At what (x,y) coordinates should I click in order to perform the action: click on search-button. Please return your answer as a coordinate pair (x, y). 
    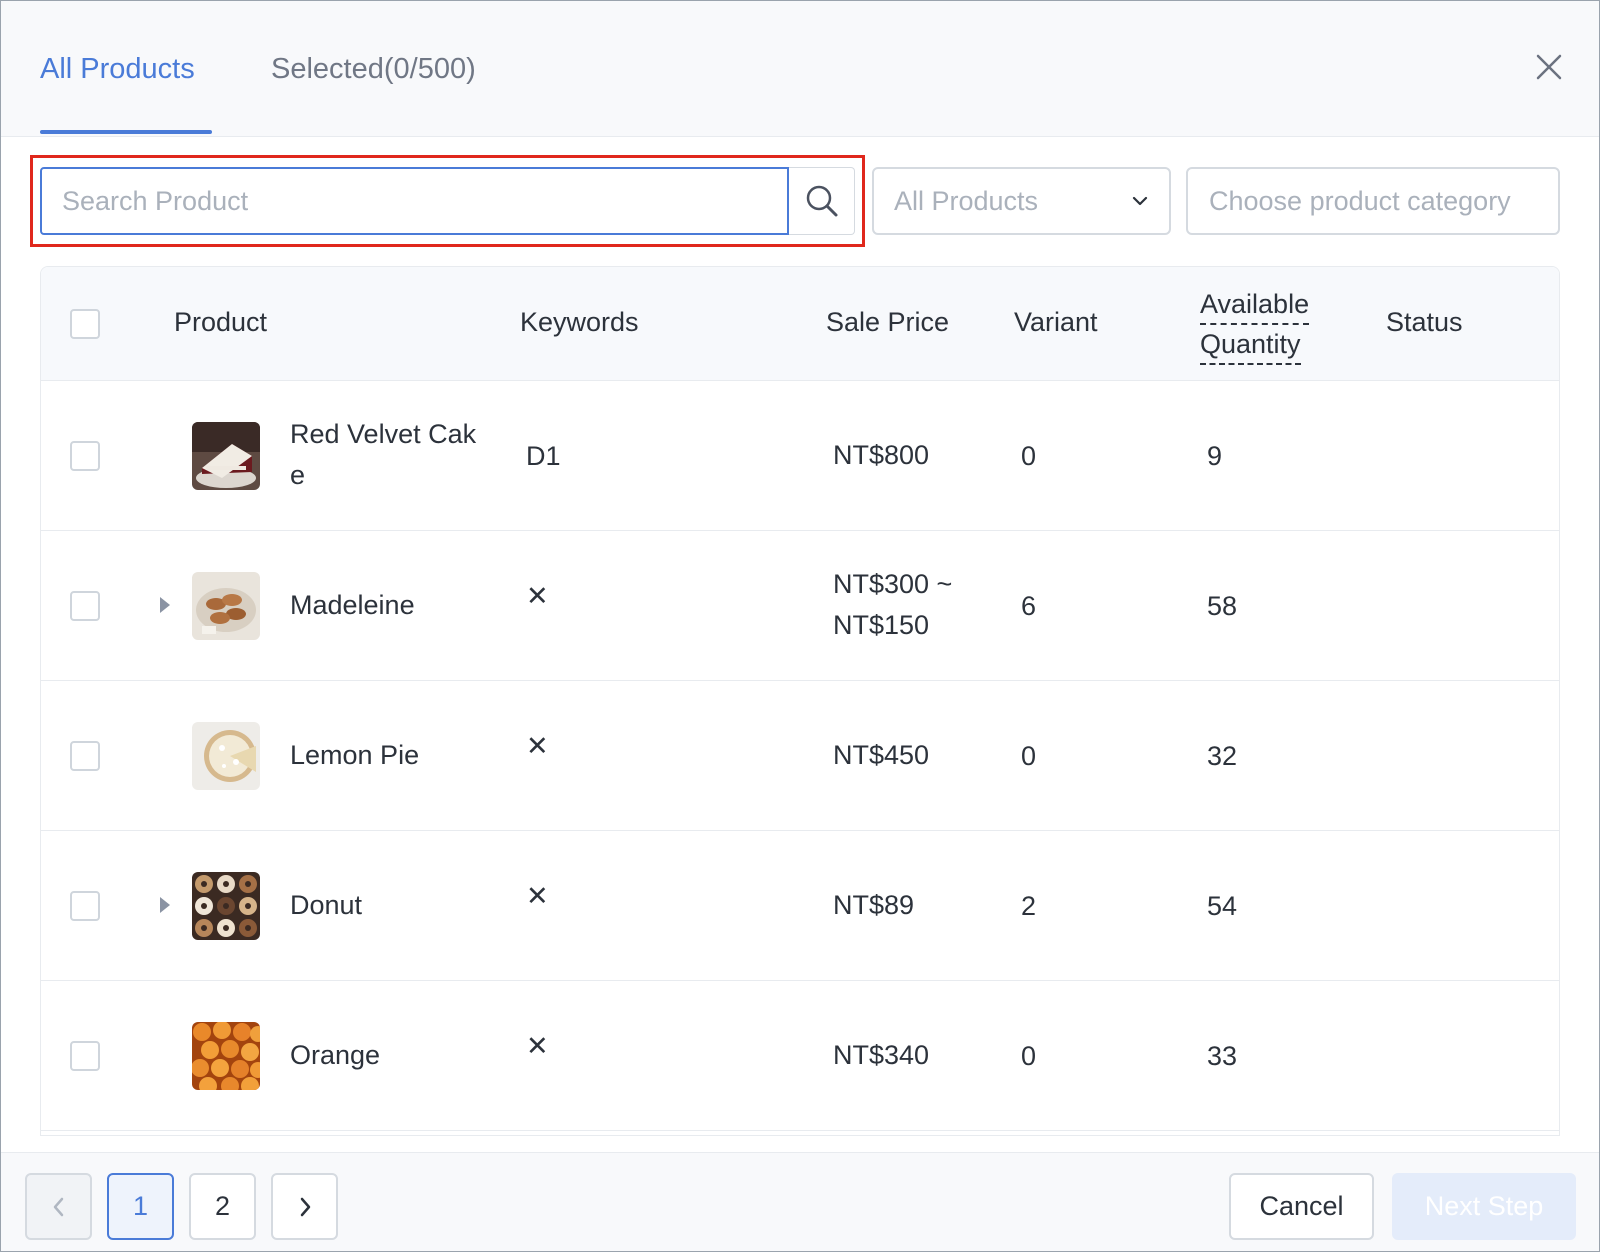
    Looking at the image, I should click on (822, 201).